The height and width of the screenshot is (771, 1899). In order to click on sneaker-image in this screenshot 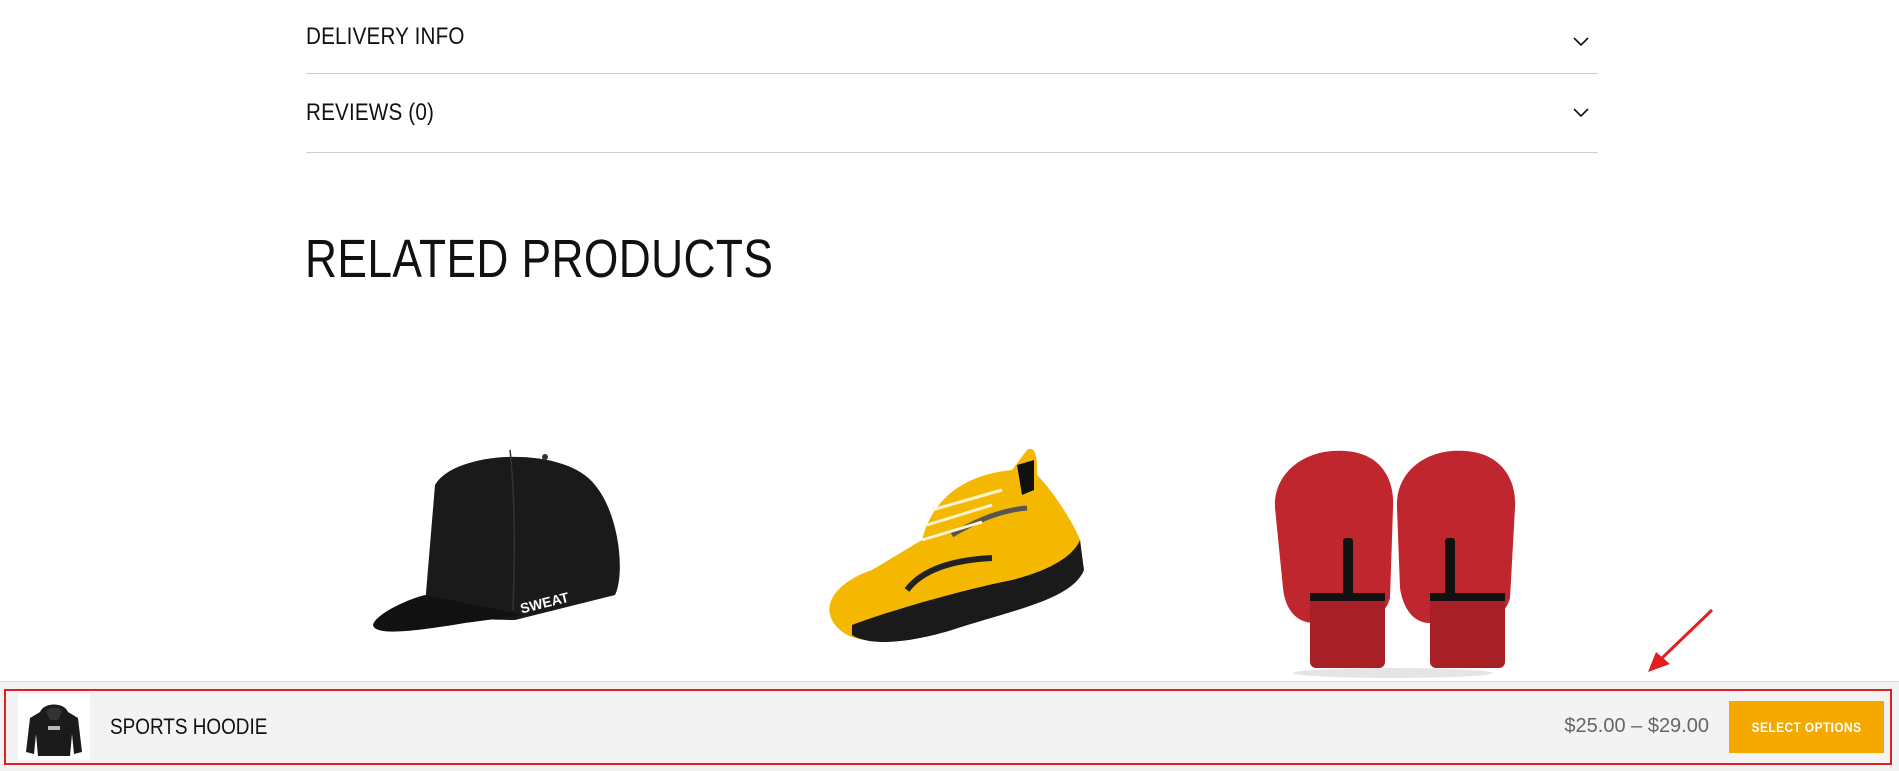, I will do `click(952, 540)`.